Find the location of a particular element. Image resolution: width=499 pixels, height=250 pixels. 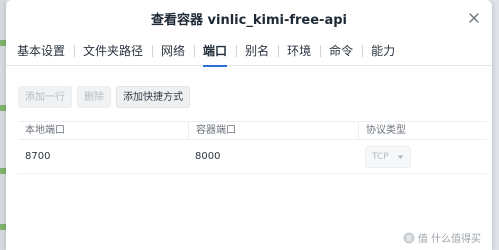

tab-aliases: 别名 is located at coordinates (261, 51).